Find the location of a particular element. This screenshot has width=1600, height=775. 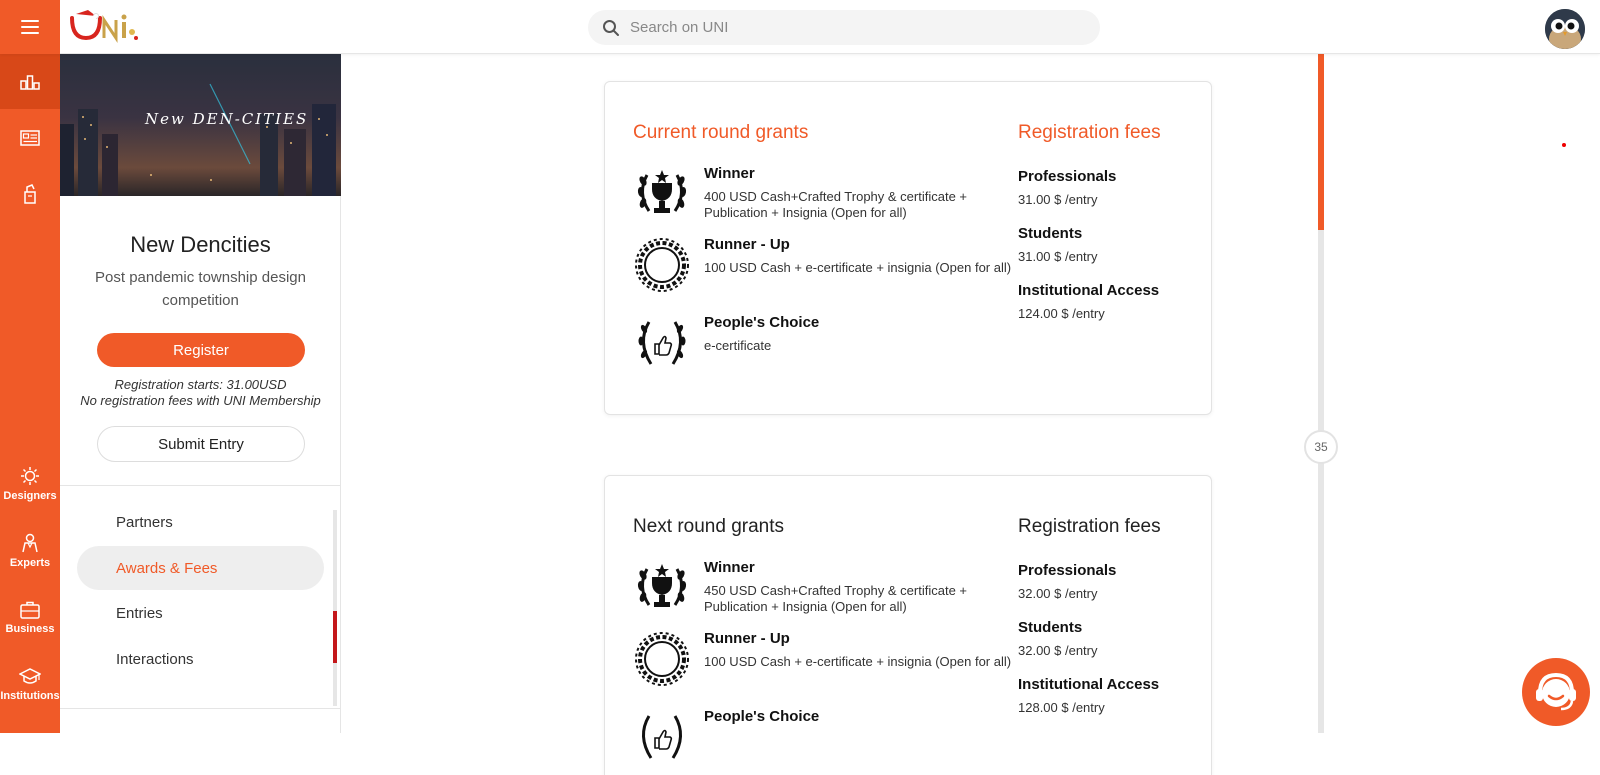

indicator-dot is located at coordinates (1564, 145).